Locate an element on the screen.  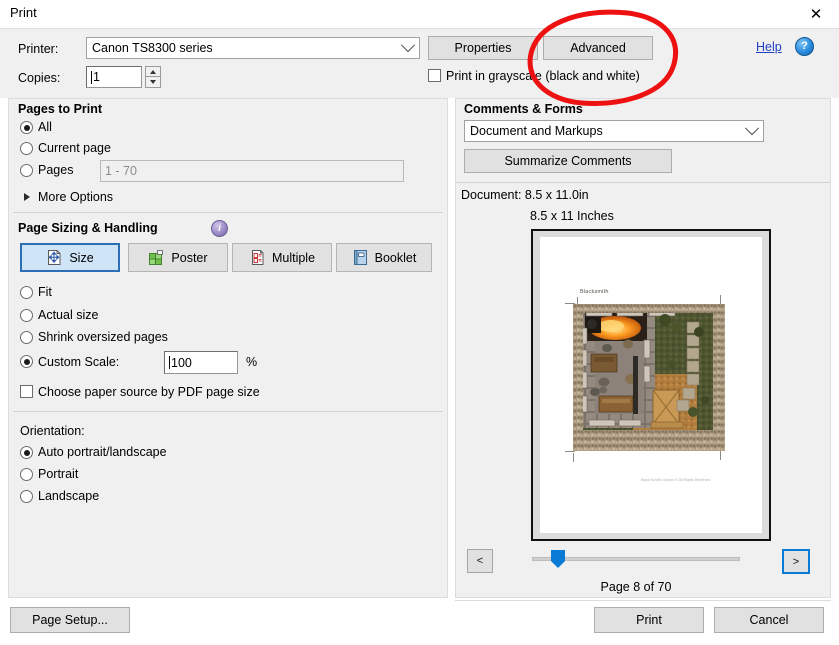
poster-icon is located at coordinates (156, 257).